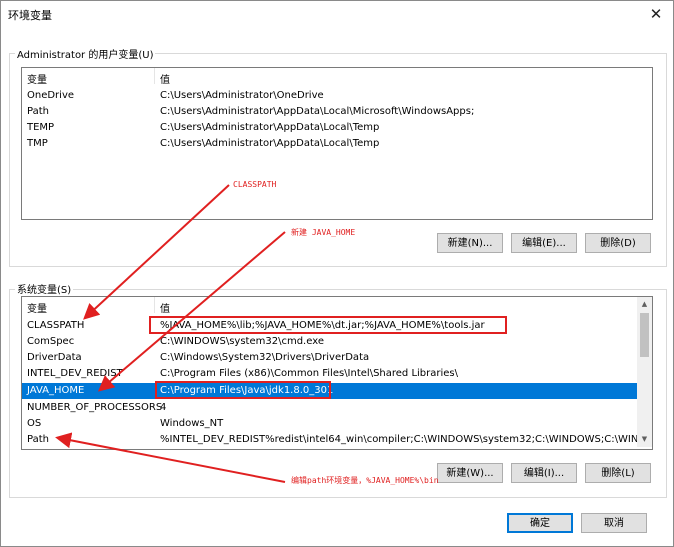 The image size is (674, 547). I want to click on system-delete-button: 删除(L), so click(618, 473).